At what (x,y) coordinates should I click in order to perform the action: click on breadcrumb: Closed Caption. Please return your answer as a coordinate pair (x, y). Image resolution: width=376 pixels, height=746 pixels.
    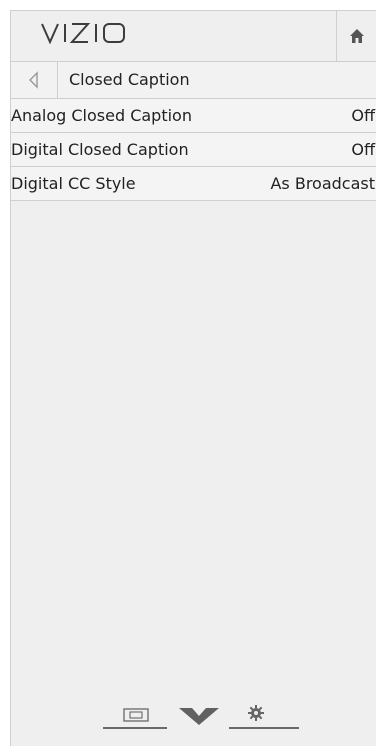
    Looking at the image, I should click on (193, 80).